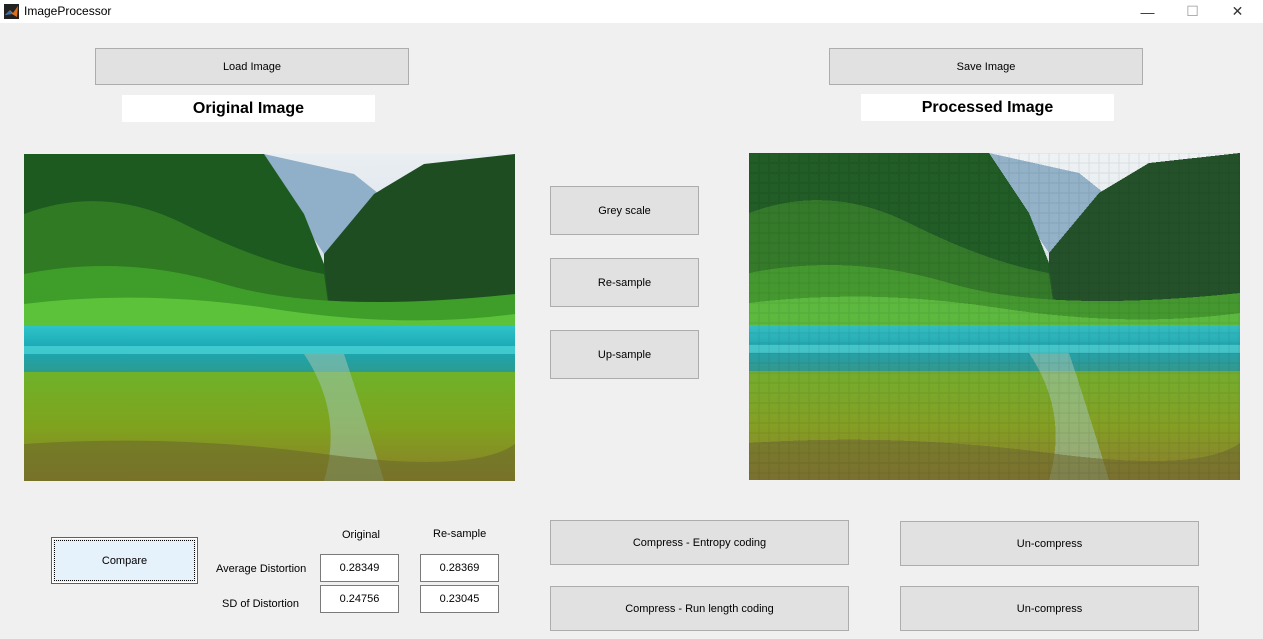 This screenshot has height=639, width=1263. What do you see at coordinates (986, 66) in the screenshot?
I see `save-image-button: Save Image` at bounding box center [986, 66].